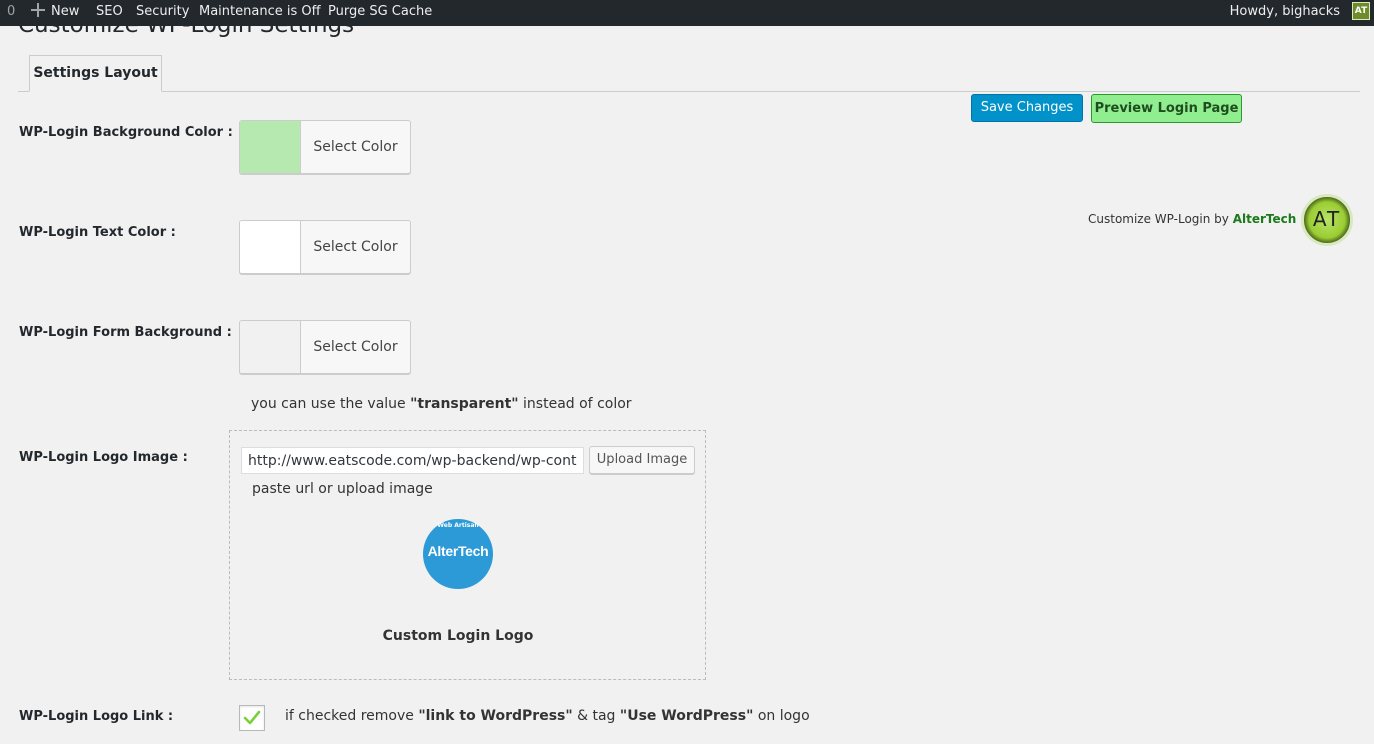 The height and width of the screenshot is (744, 1374). I want to click on note-text-end: instead of color, so click(575, 404).